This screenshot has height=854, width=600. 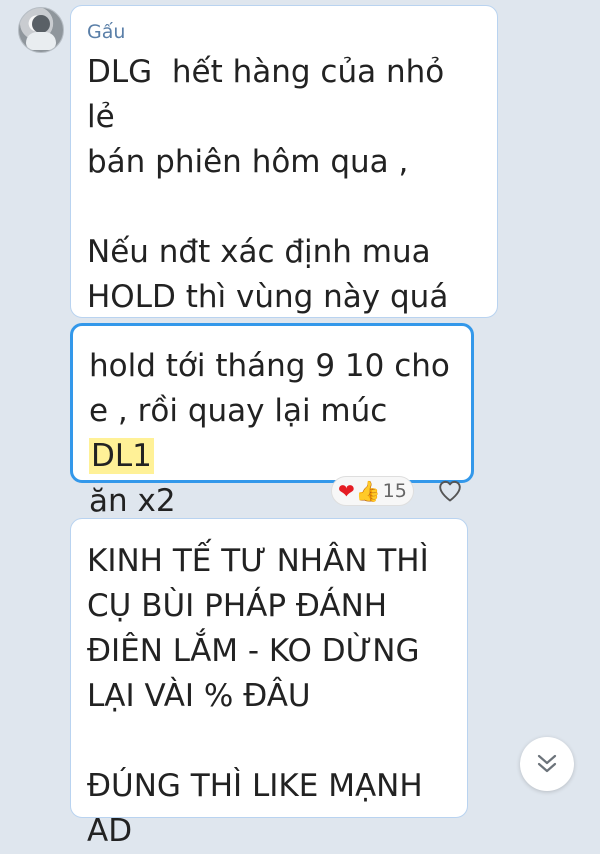 I want to click on double-chevron-down-icon, so click(x=547, y=763).